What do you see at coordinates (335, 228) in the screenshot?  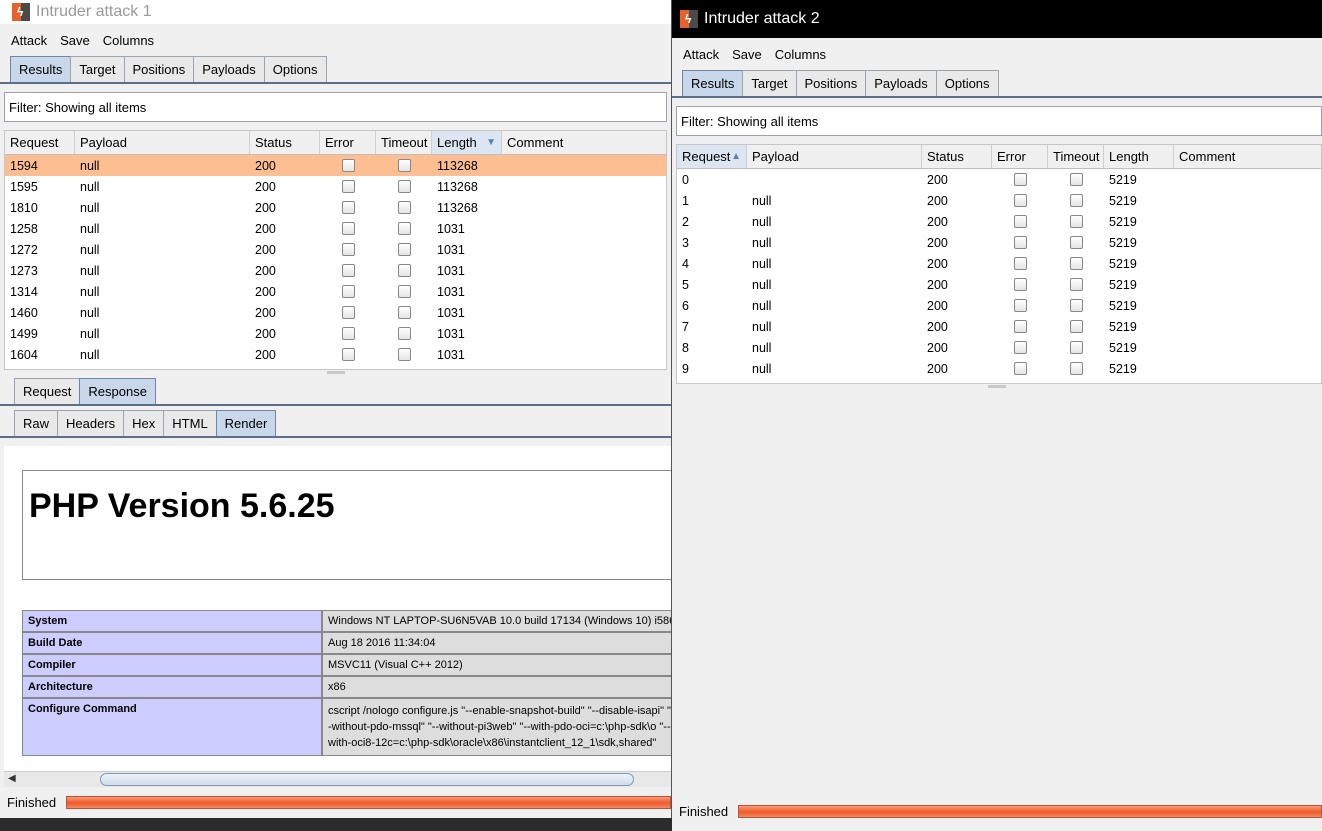 I see `table-row: 1258 null 200 1031` at bounding box center [335, 228].